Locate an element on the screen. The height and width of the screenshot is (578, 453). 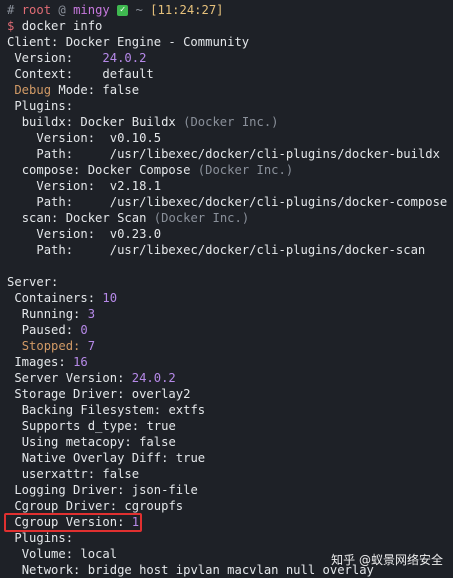
prompt-line: # root @ mingy ✓ ~ [11:24:27] is located at coordinates (230, 10).